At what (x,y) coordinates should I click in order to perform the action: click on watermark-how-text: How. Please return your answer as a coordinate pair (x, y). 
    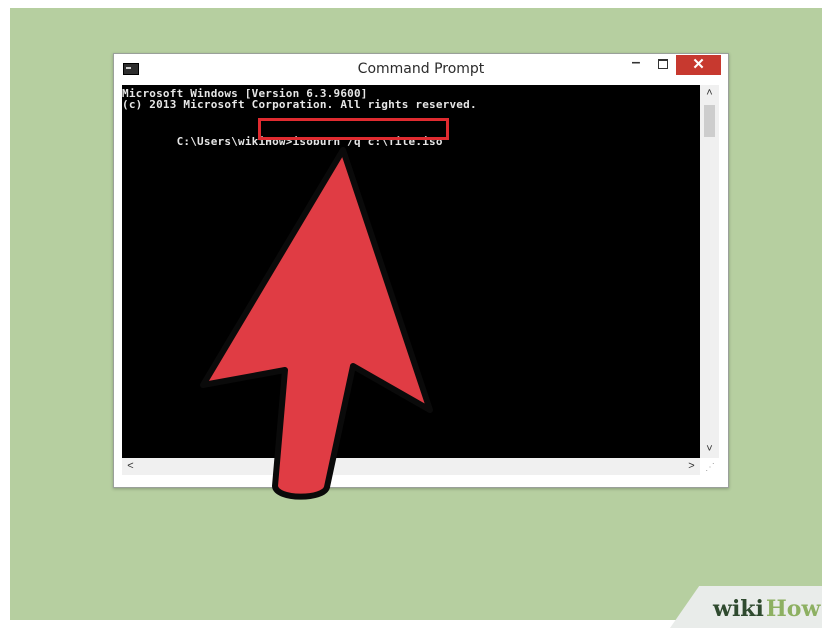
    Looking at the image, I should click on (793, 609).